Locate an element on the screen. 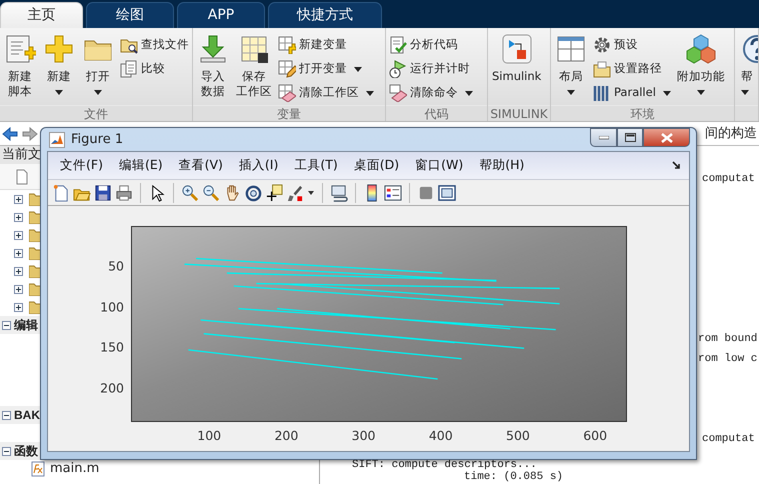  maximize-icon is located at coordinates (630, 137).